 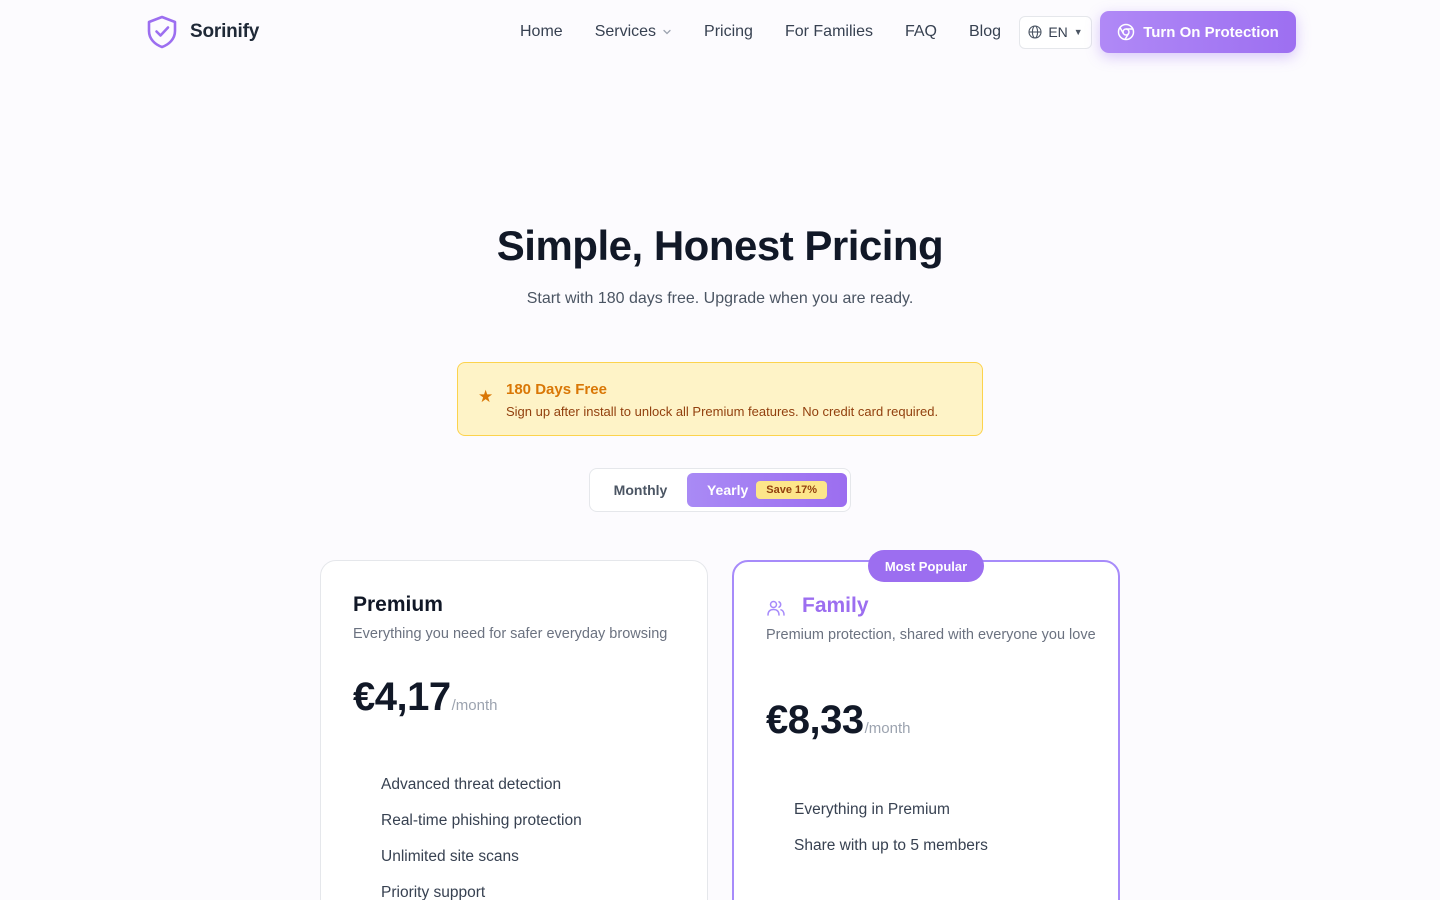 I want to click on shield-check-icon, so click(x=162, y=32).